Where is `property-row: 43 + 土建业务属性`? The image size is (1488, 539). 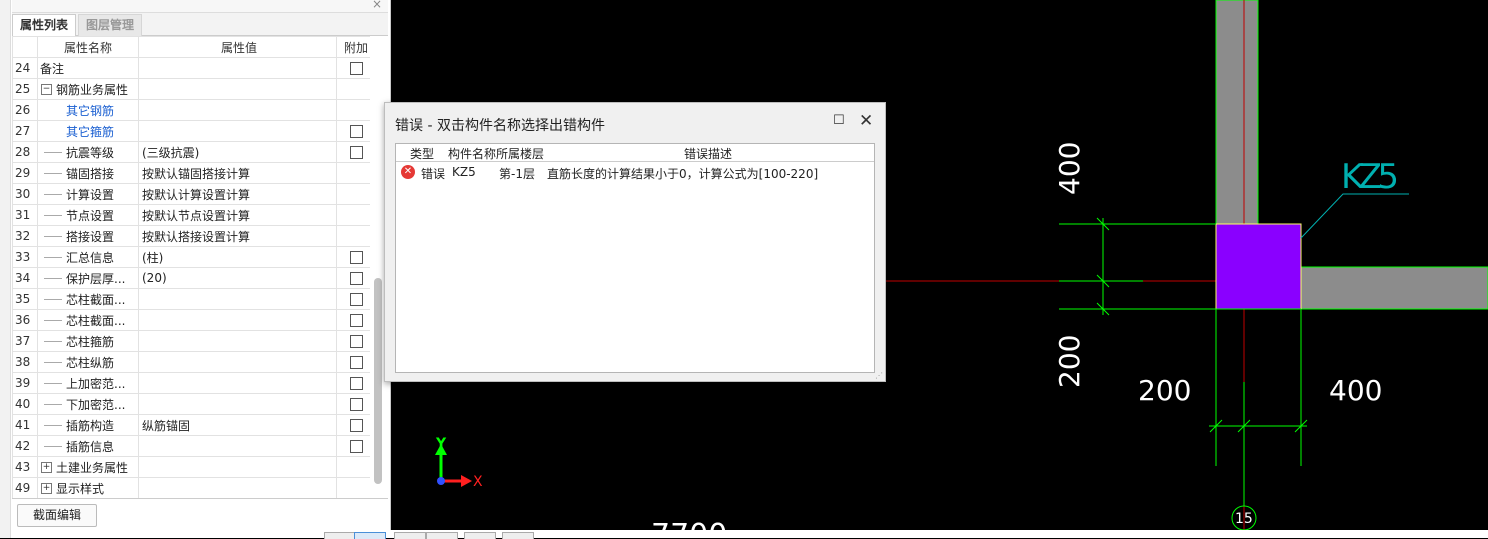
property-row: 43 + 土建业务属性 is located at coordinates (191, 467).